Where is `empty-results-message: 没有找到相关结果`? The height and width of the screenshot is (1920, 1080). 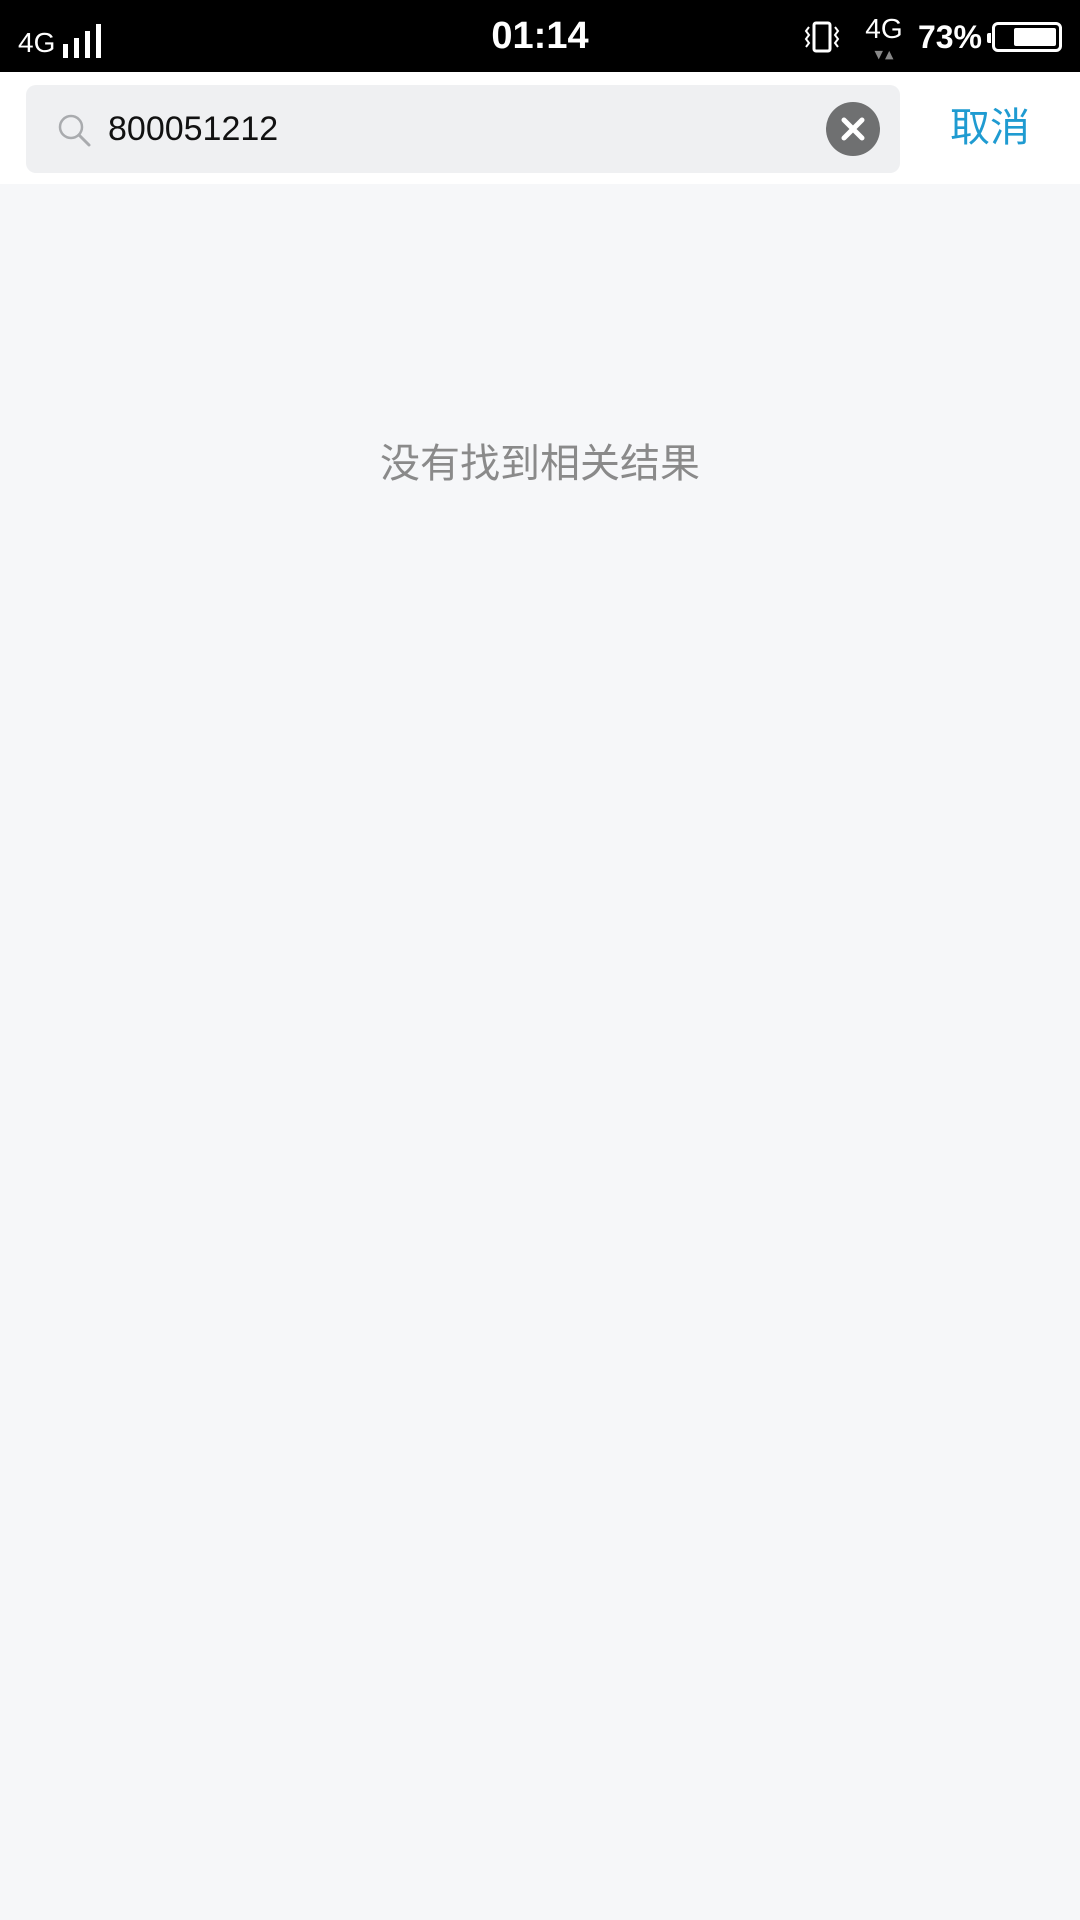
empty-results-message: 没有找到相关结果 is located at coordinates (540, 464).